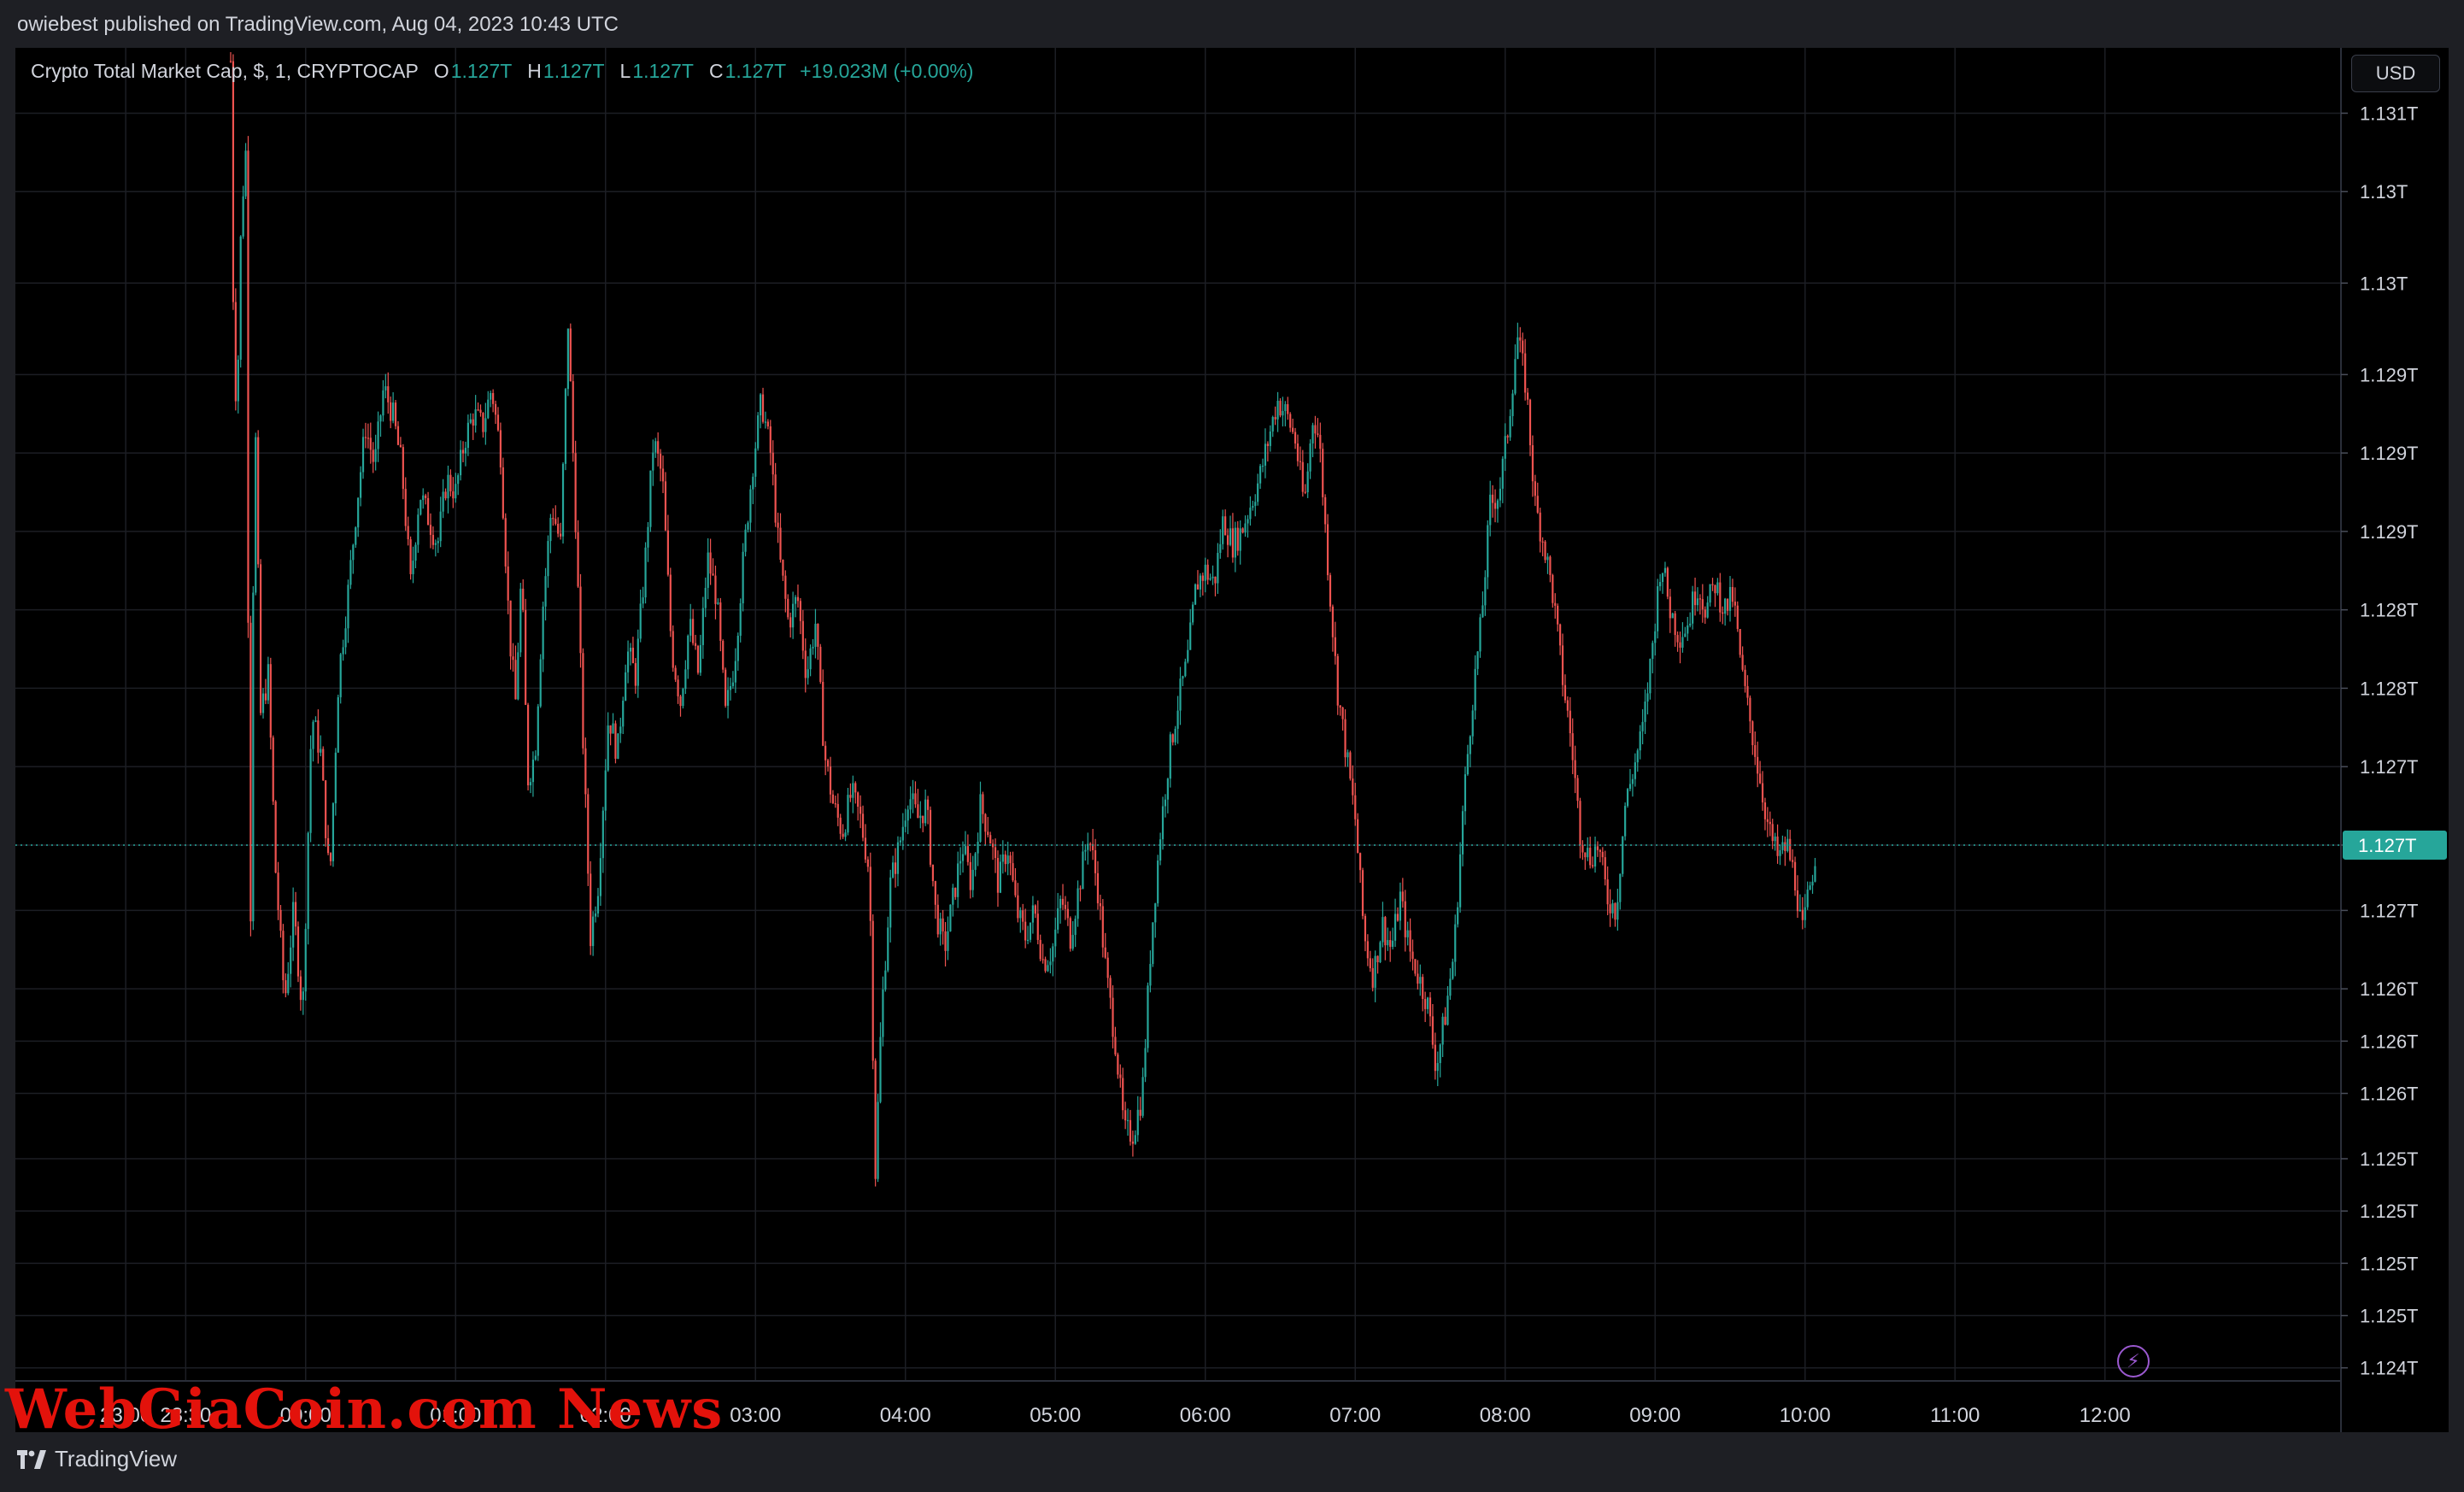 Image resolution: width=2464 pixels, height=1492 pixels. I want to click on time-tick-label: 04:00, so click(905, 1415).